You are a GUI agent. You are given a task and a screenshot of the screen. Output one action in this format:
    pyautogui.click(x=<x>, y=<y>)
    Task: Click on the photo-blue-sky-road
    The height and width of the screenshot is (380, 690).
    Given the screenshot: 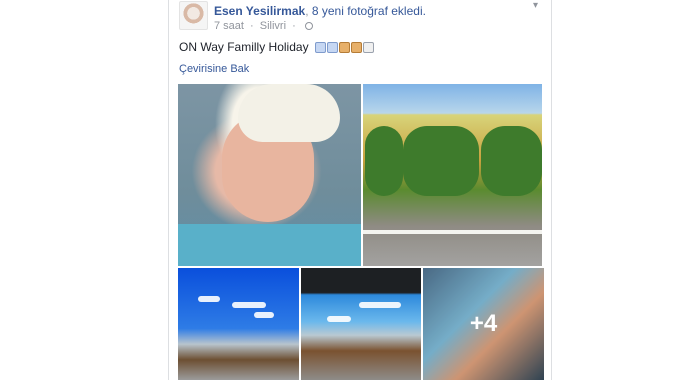 What is the action you would take?
    pyautogui.click(x=238, y=324)
    